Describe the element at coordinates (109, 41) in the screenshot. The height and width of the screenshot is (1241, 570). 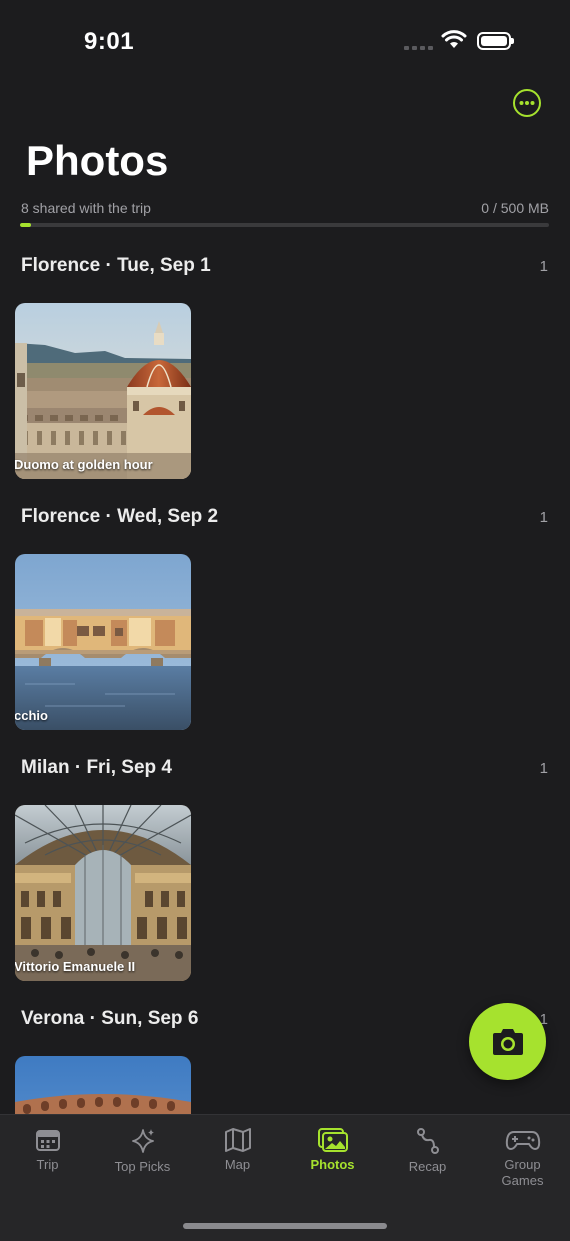
I see `status-time: 9:01` at that location.